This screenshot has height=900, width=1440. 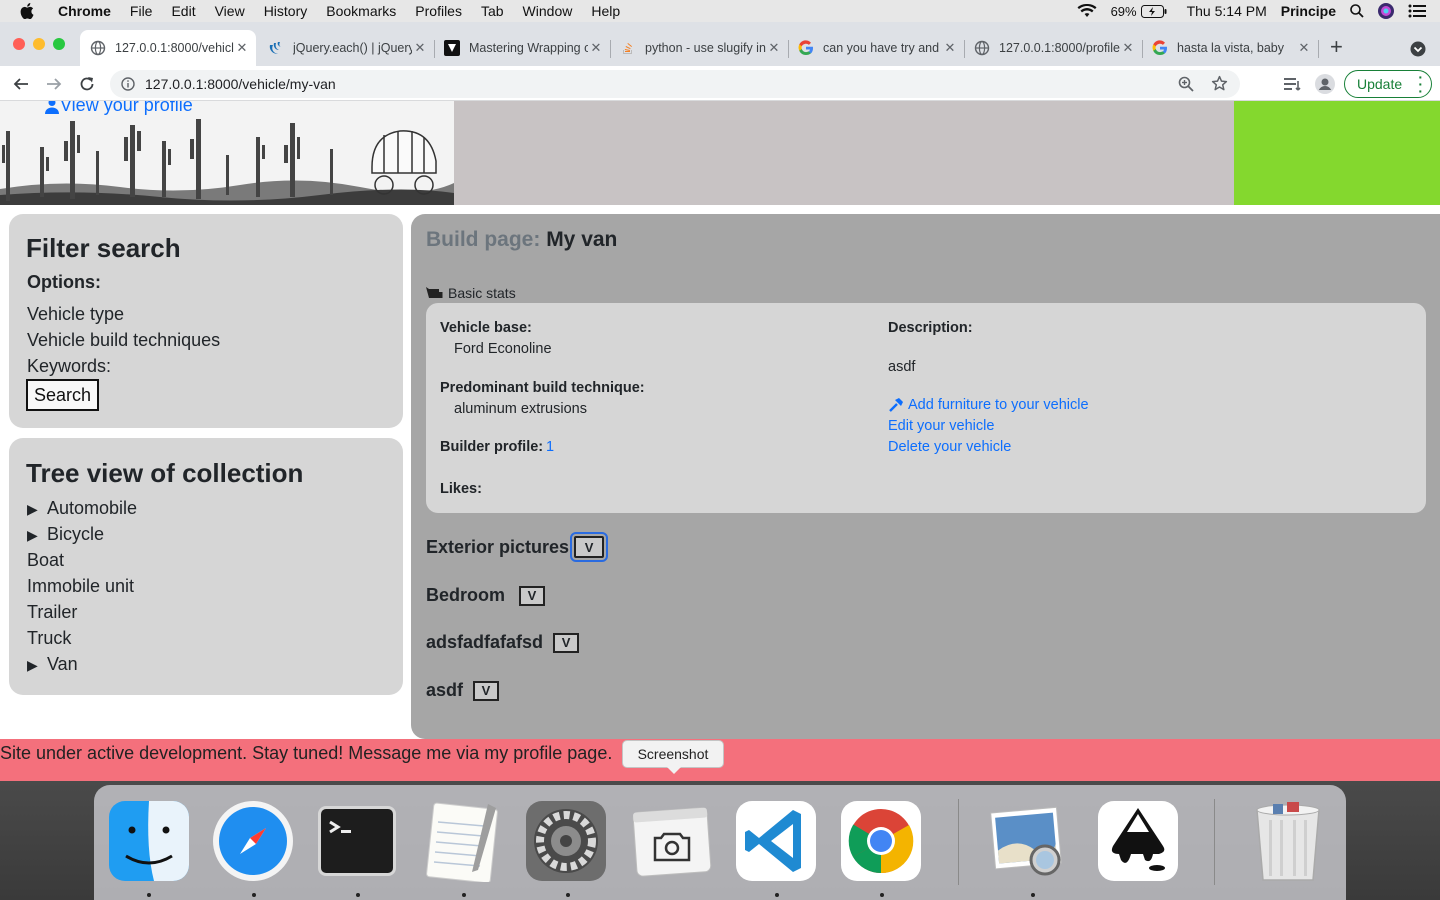 What do you see at coordinates (27, 11) in the screenshot?
I see `apple-icon` at bounding box center [27, 11].